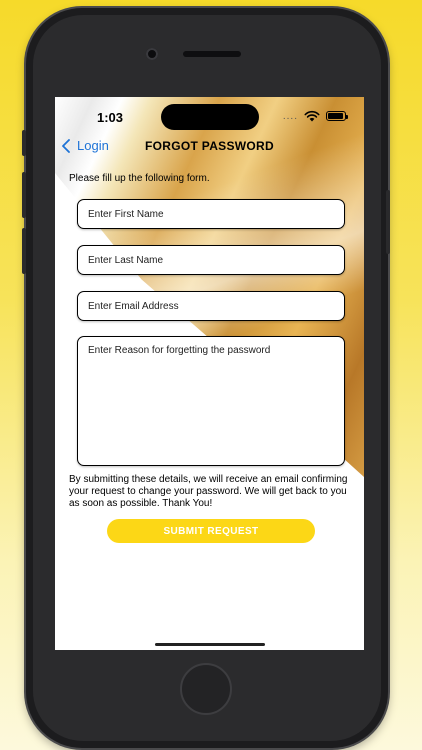  I want to click on home-indicator, so click(210, 644).